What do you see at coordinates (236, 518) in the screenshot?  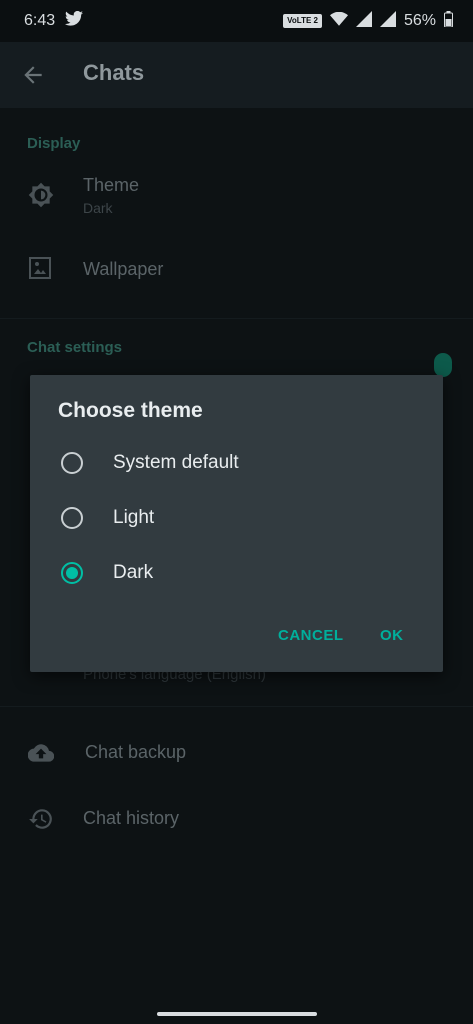 I see `theme-option-light: Light` at bounding box center [236, 518].